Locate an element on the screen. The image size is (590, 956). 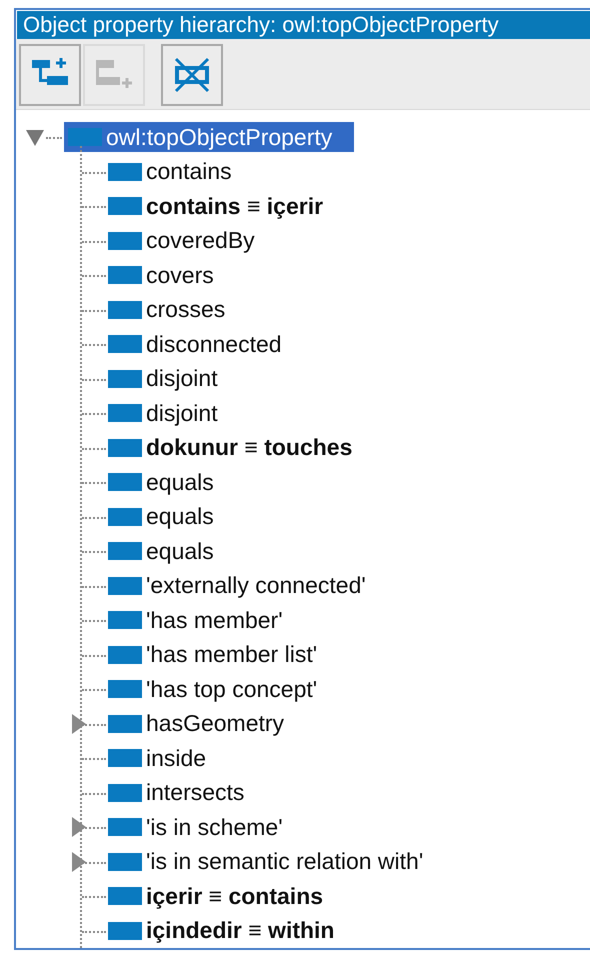
delete-button is located at coordinates (192, 75).